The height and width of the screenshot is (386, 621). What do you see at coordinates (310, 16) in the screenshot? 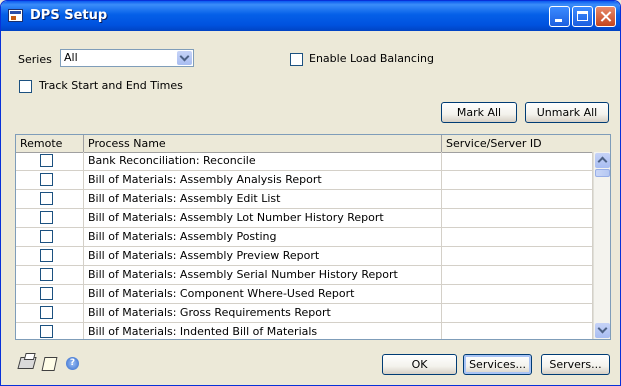
I see `title-bar: DPS Setup` at bounding box center [310, 16].